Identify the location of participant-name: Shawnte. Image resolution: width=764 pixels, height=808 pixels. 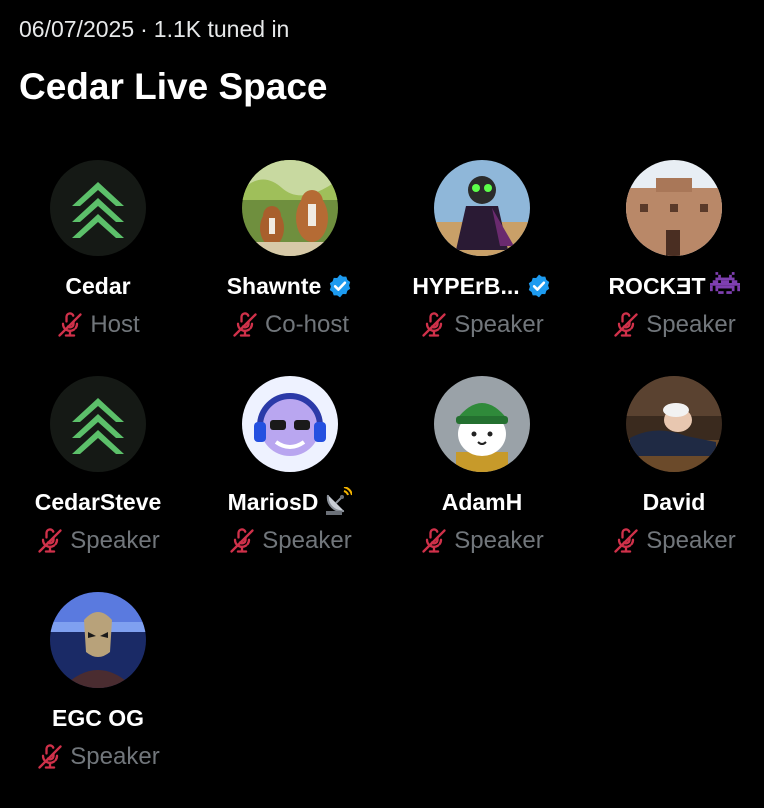
(274, 285).